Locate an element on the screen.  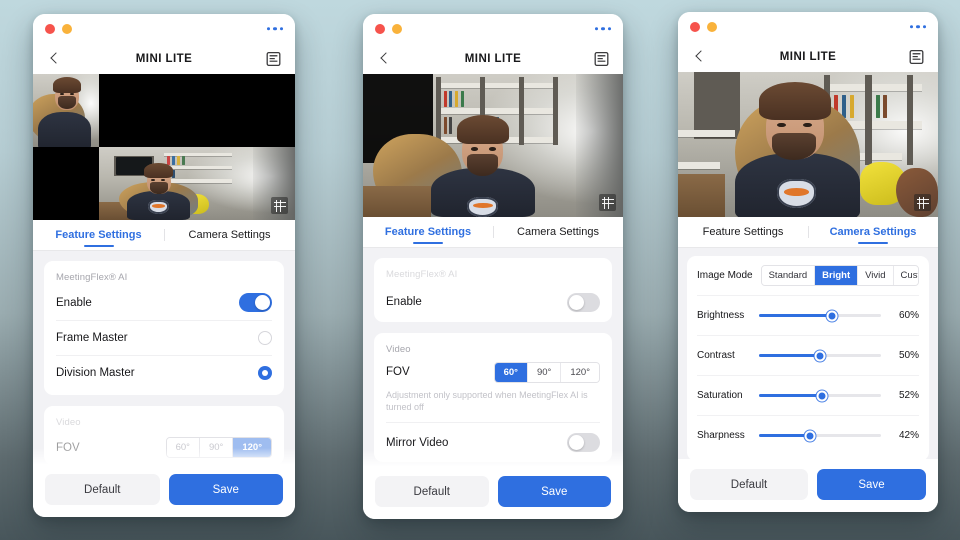
row-label-enable: Enable is located at coordinates (74, 302).